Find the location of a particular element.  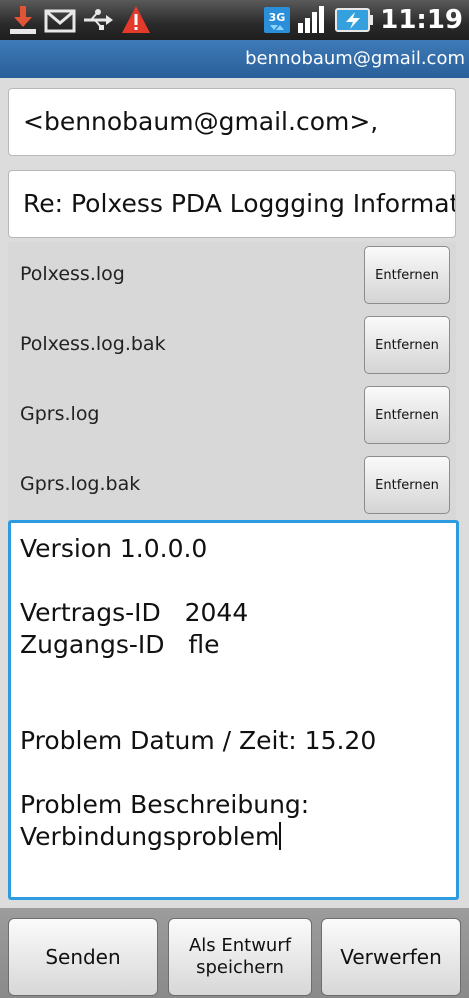

usb-download-icon is located at coordinates (23, 20).